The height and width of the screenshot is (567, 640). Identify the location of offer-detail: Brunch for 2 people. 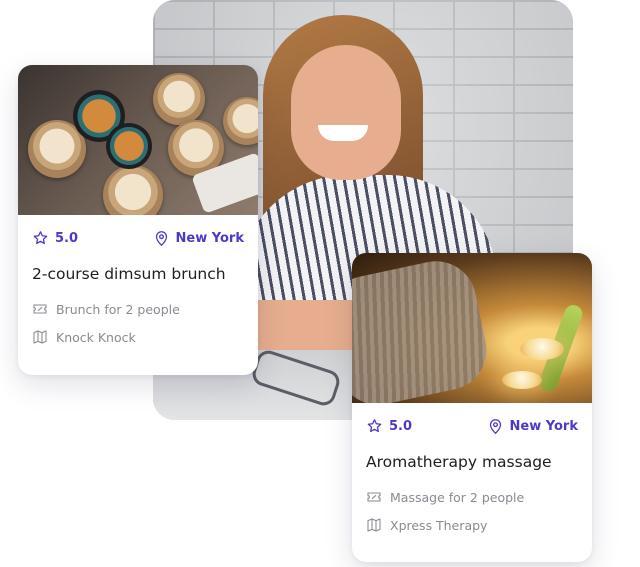
(138, 309).